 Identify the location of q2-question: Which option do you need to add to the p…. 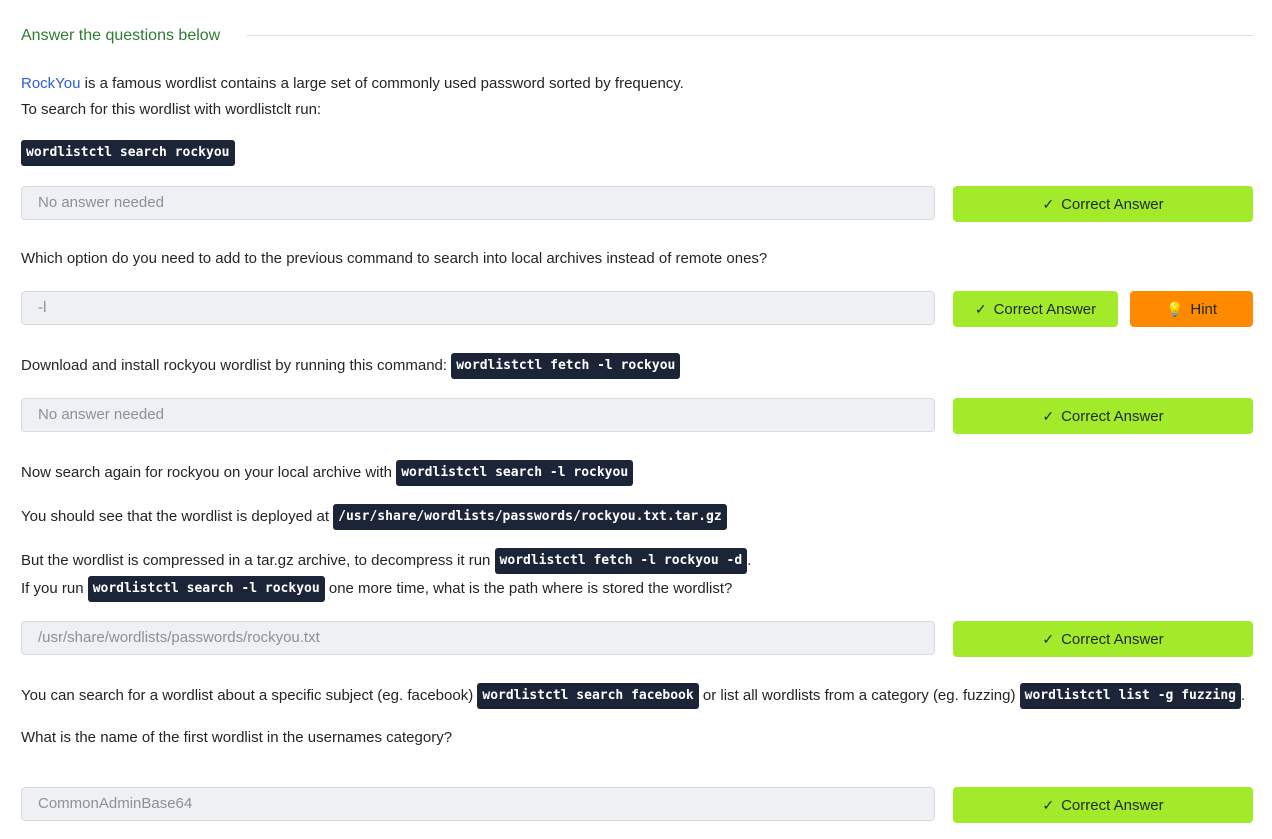
(394, 258).